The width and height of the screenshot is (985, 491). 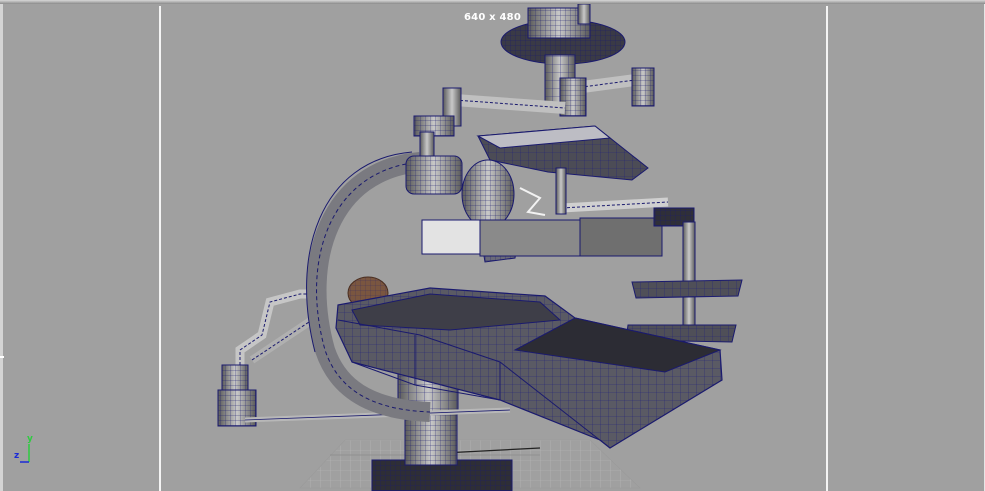 I want to click on resolution-gate-left-line, so click(x=160, y=248).